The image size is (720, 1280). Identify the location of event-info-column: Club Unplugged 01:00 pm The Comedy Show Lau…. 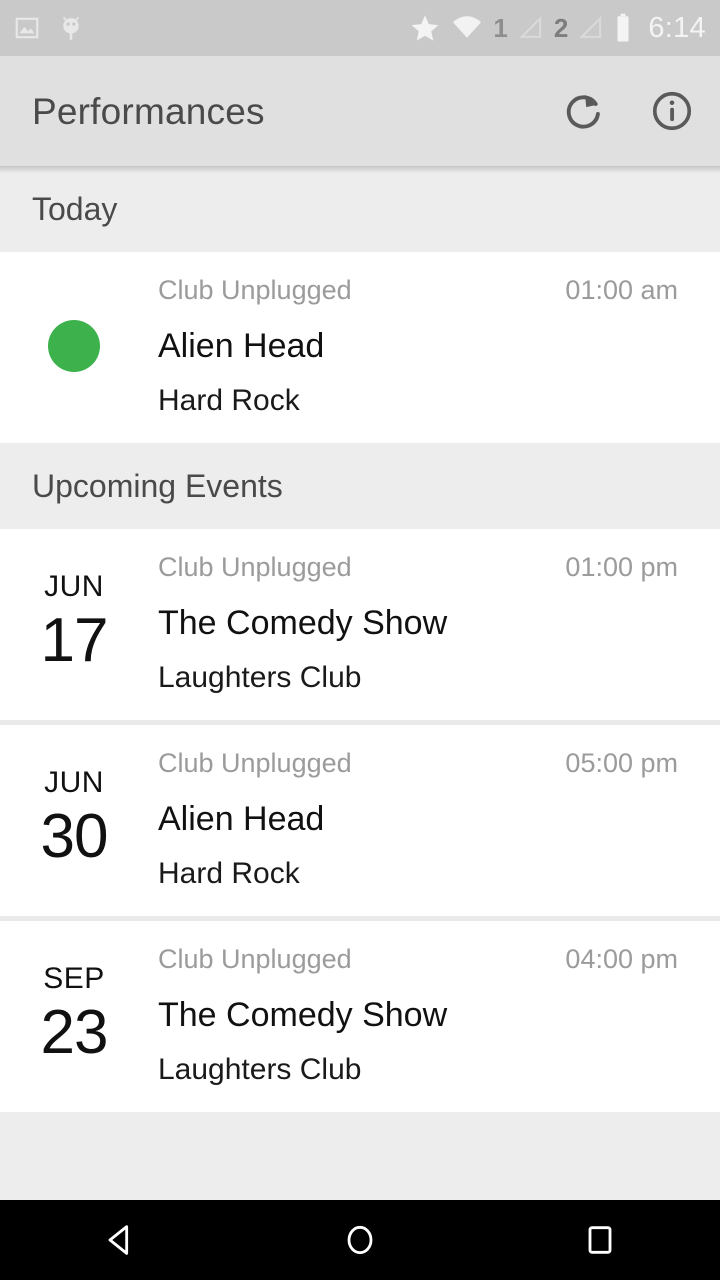
(418, 622).